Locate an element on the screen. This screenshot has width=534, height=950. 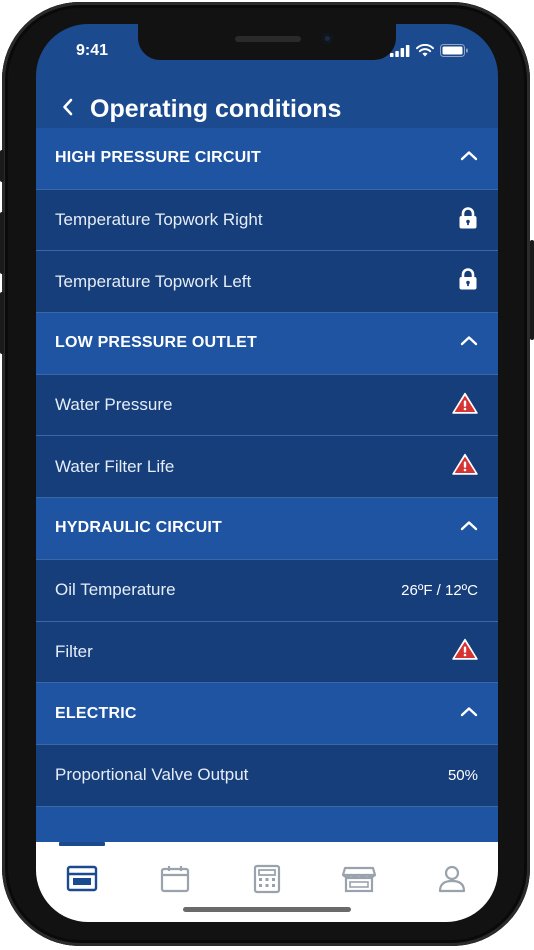
store-icon is located at coordinates (359, 884).